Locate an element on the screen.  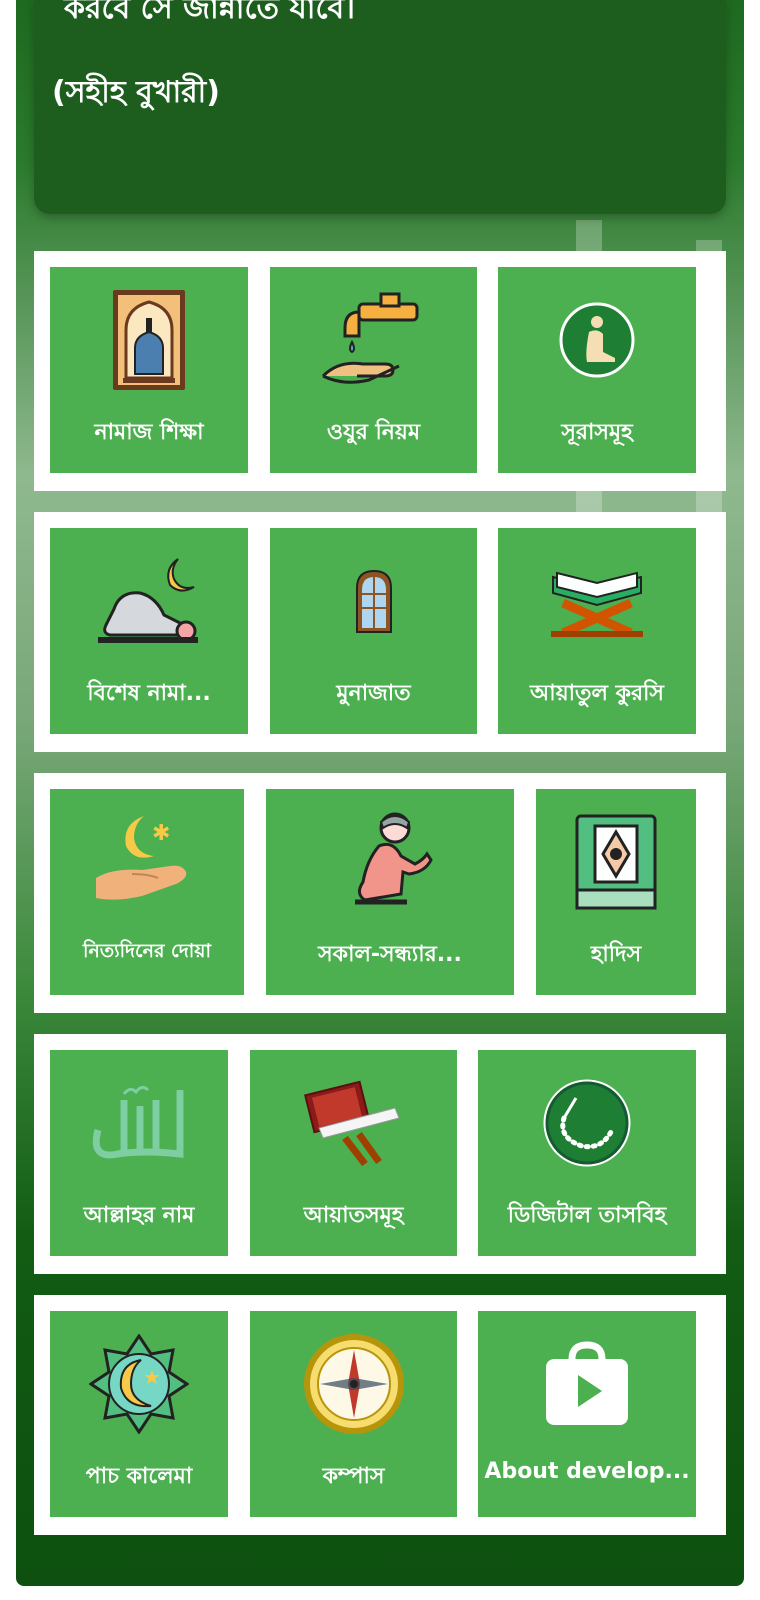
menu-tile-label: ওযুর নিয়ম is located at coordinates (373, 432).